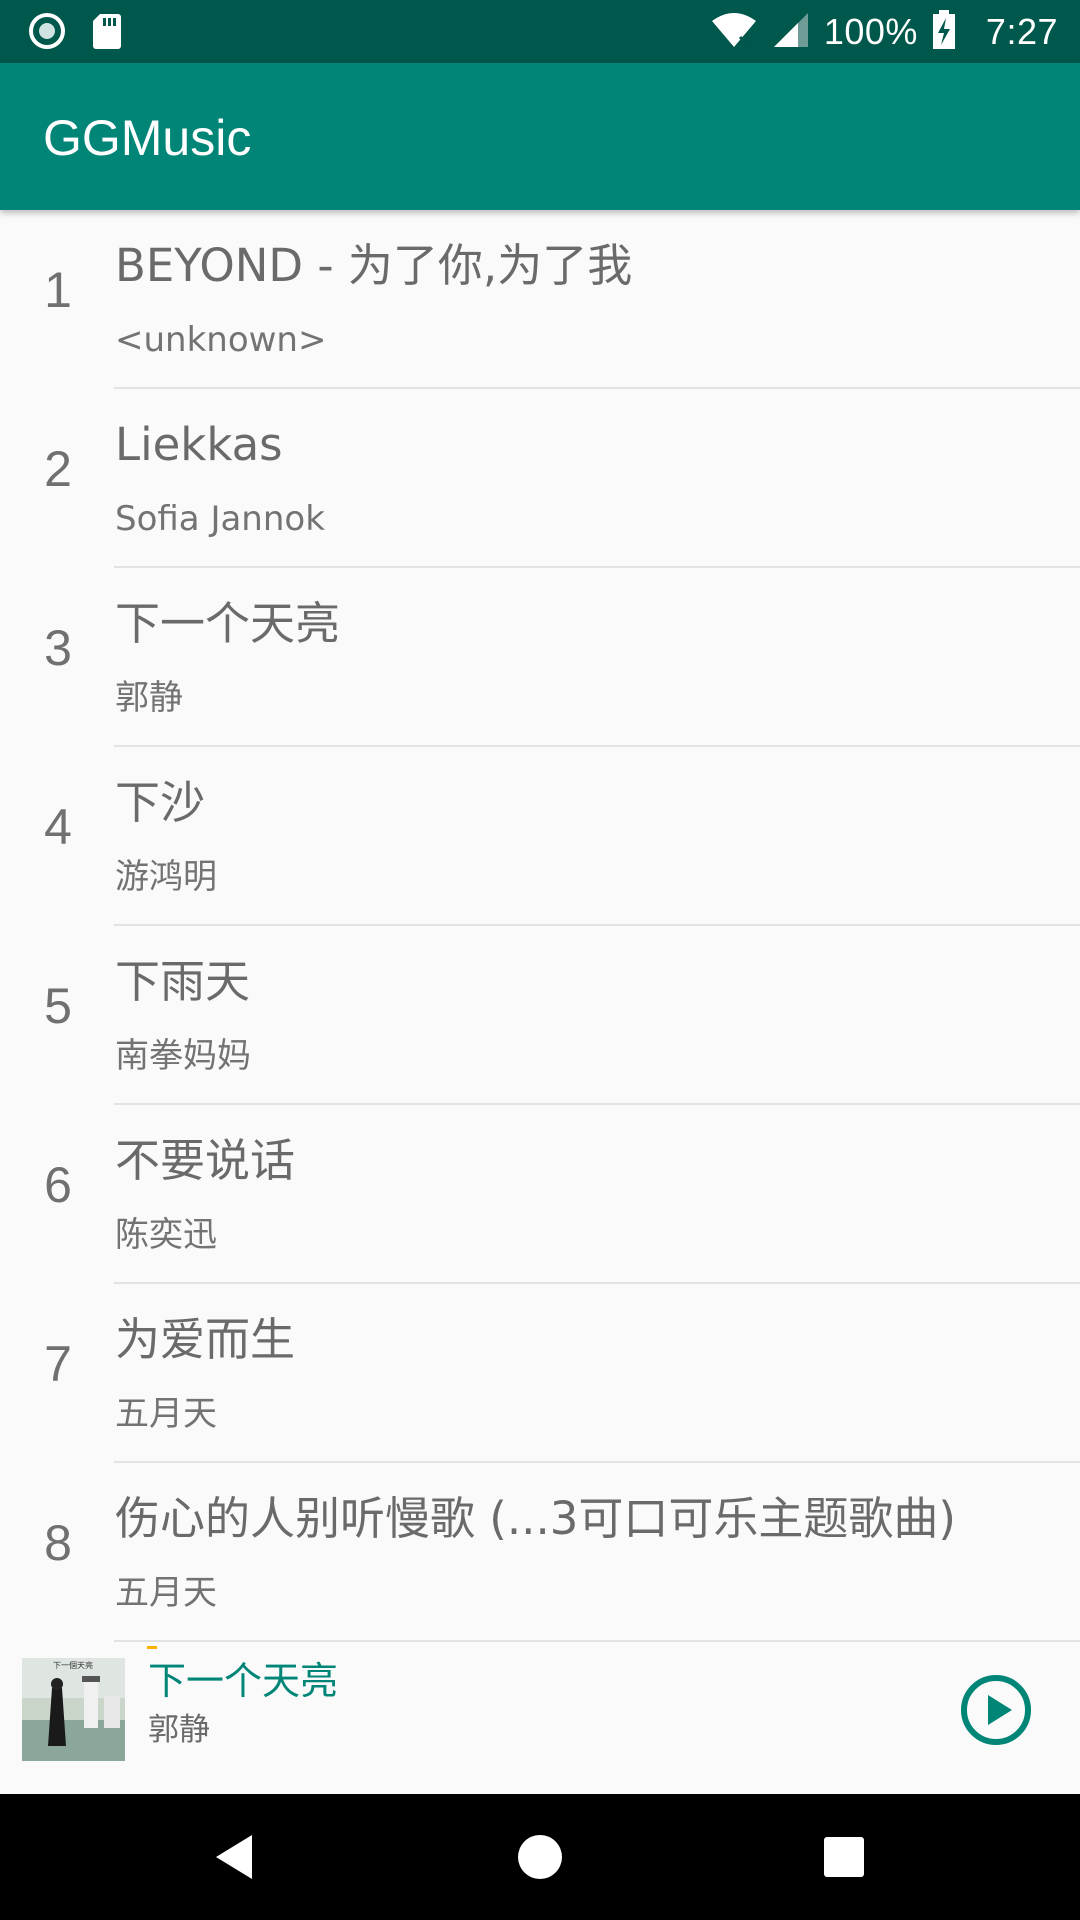  What do you see at coordinates (228, 623) in the screenshot?
I see `song-title: 下一个天亮` at bounding box center [228, 623].